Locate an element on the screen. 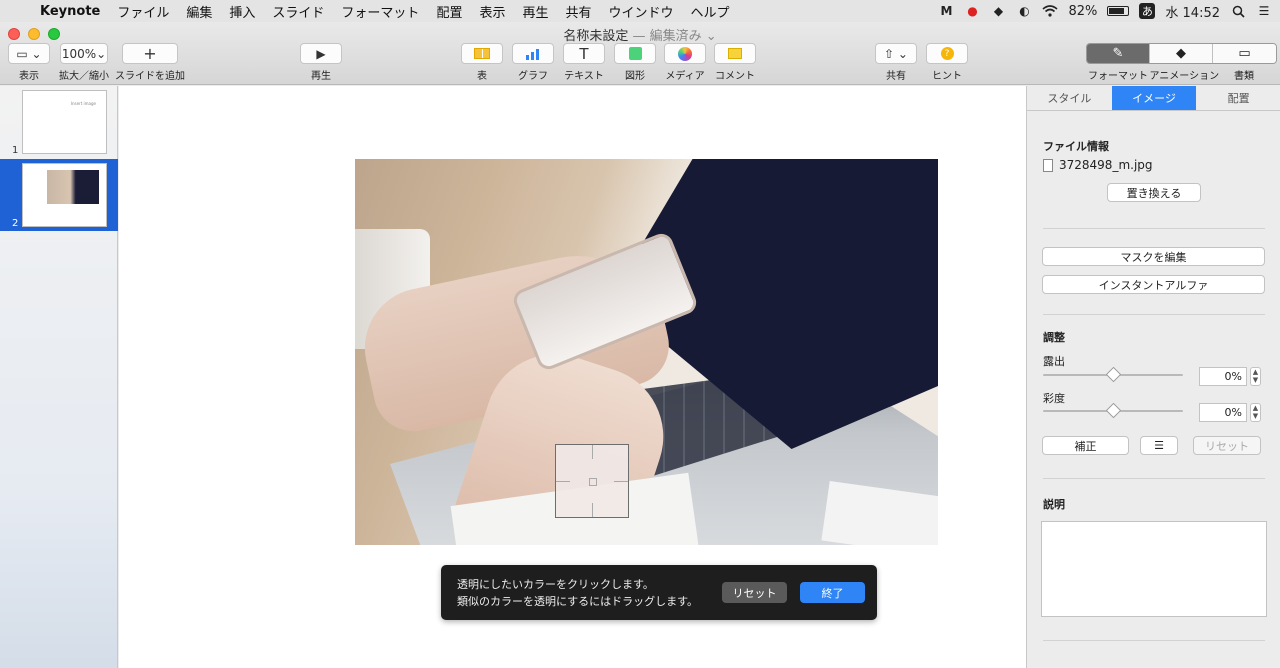  sync-icon: ◐ is located at coordinates (1024, 11).